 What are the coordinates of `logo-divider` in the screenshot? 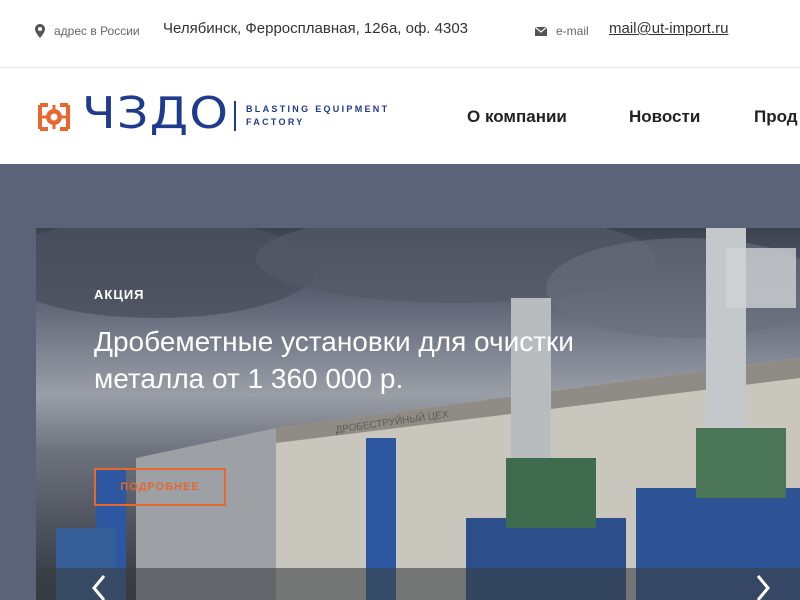 It's located at (235, 116).